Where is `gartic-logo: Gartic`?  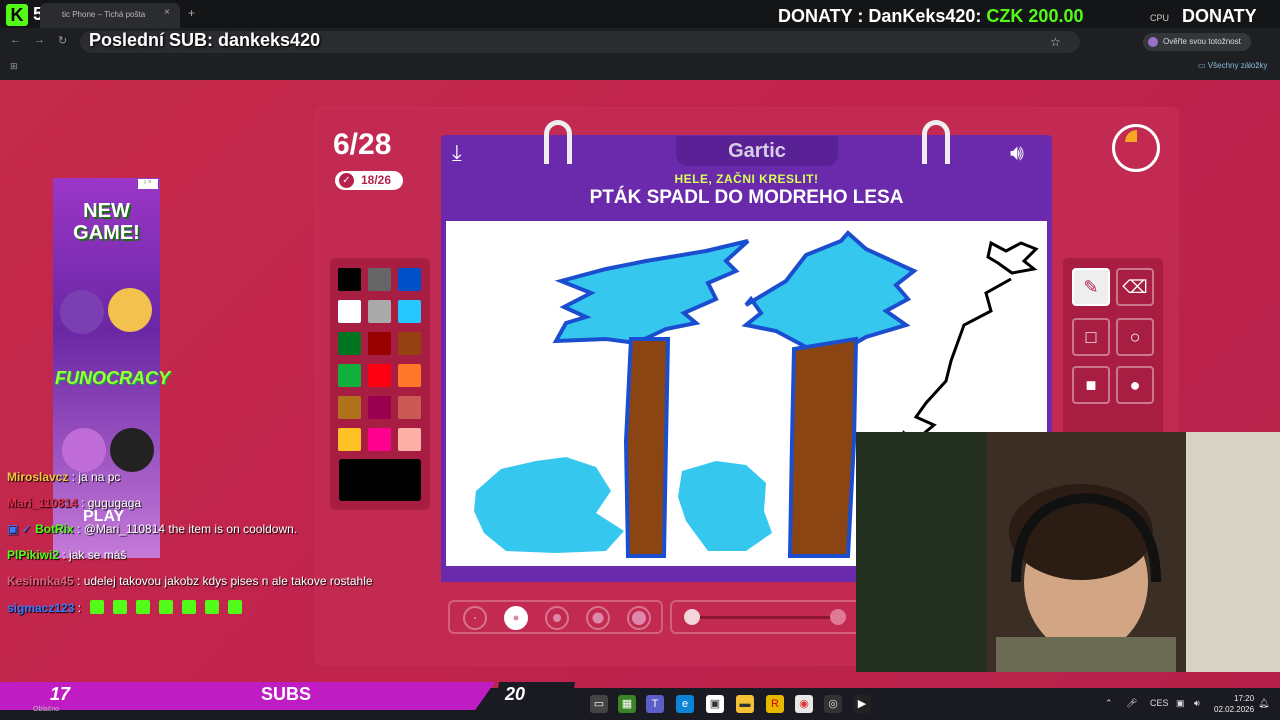
gartic-logo: Gartic is located at coordinates (757, 151).